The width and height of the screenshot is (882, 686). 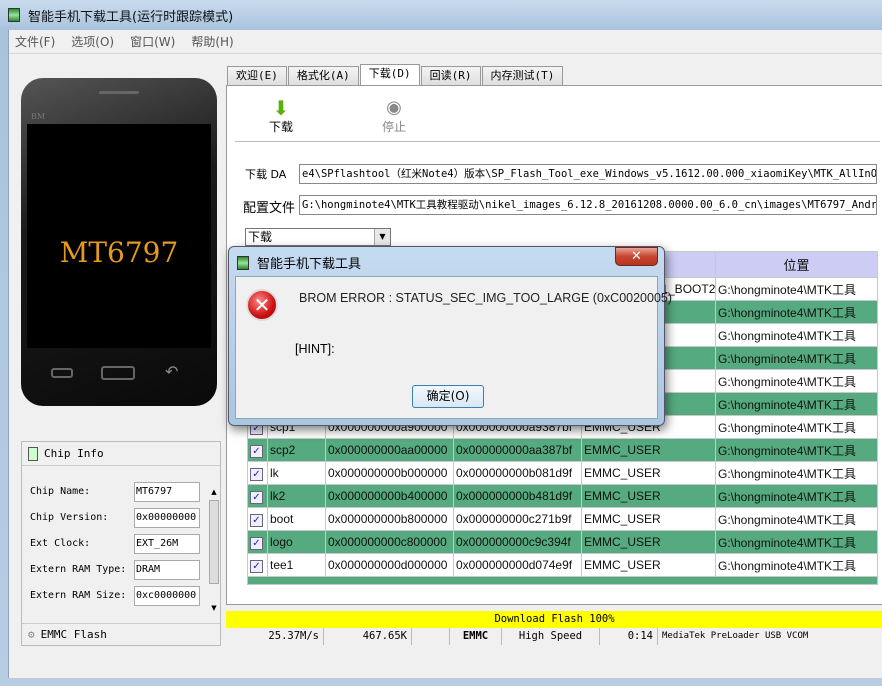 I want to click on stop-button: ◉ 停止, so click(x=394, y=116).